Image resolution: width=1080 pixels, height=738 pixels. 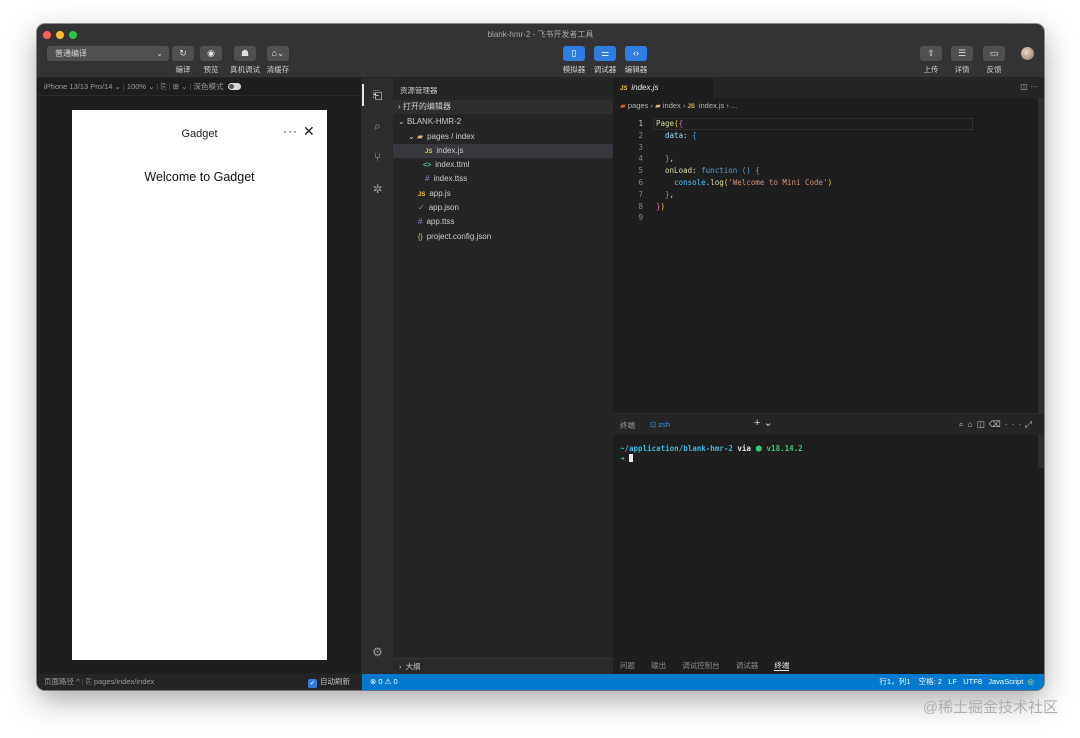 What do you see at coordinates (574, 69) in the screenshot?
I see `simulator-label: 模拟器` at bounding box center [574, 69].